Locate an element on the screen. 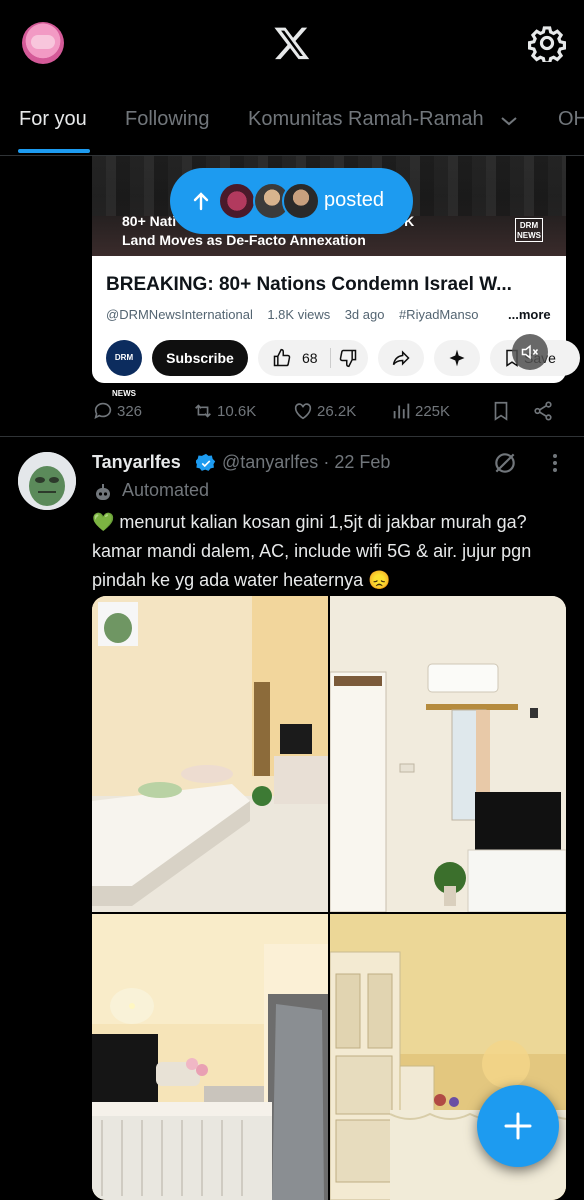 The width and height of the screenshot is (584, 1200). kitchen-photo is located at coordinates (210, 1057).